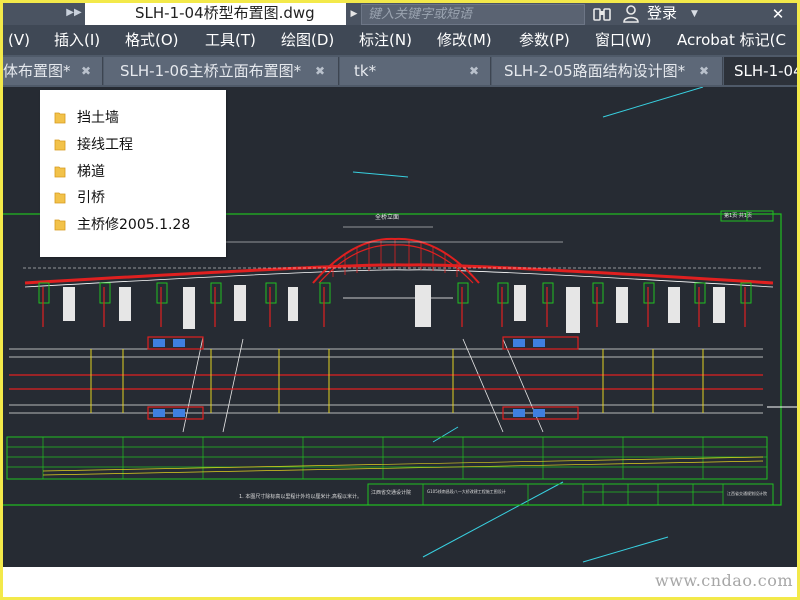  Describe the element at coordinates (365, 71) in the screenshot. I see `tab-label: tk*` at that location.